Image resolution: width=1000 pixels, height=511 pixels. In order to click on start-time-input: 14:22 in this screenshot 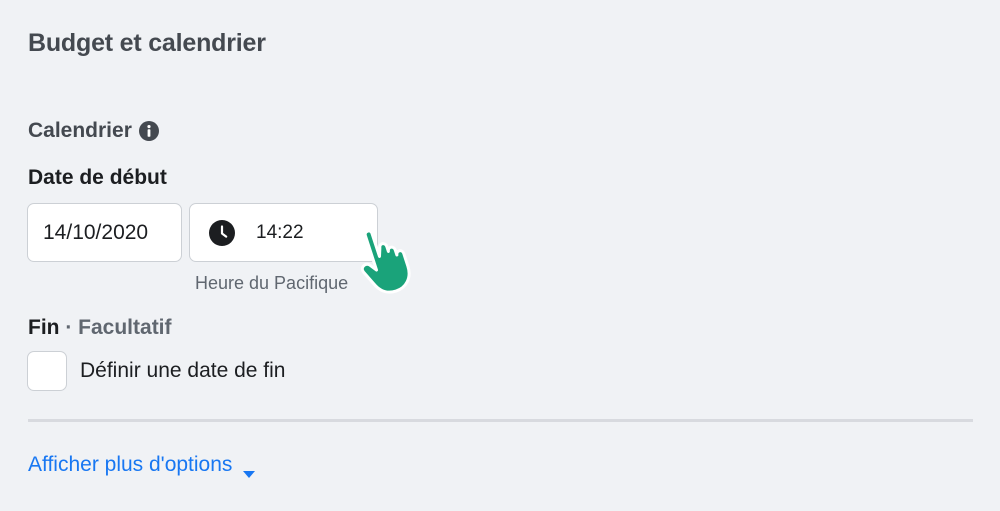, I will do `click(283, 232)`.